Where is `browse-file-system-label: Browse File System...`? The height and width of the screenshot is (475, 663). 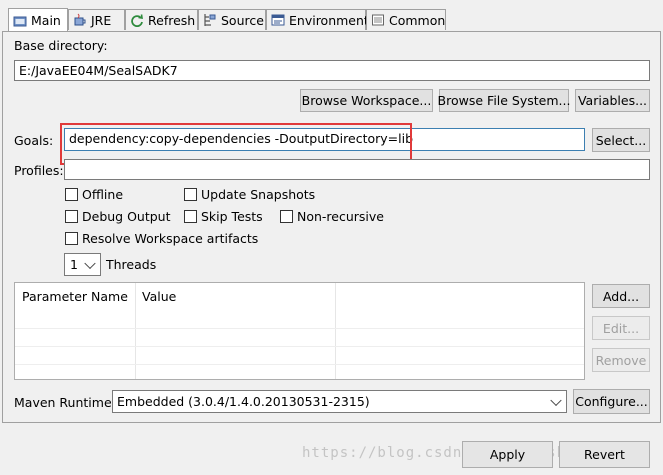
browse-file-system-label: Browse File System... is located at coordinates (504, 100).